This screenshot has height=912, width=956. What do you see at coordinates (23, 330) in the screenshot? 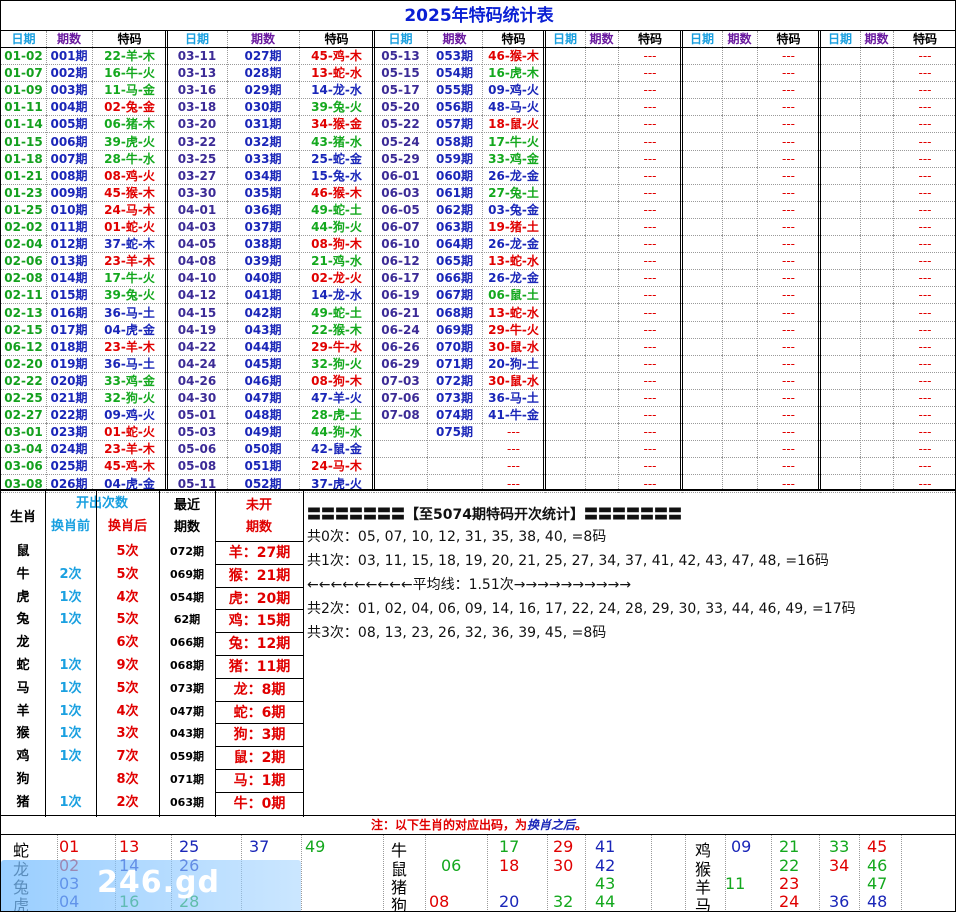
I see `cell-date: 02-15` at bounding box center [23, 330].